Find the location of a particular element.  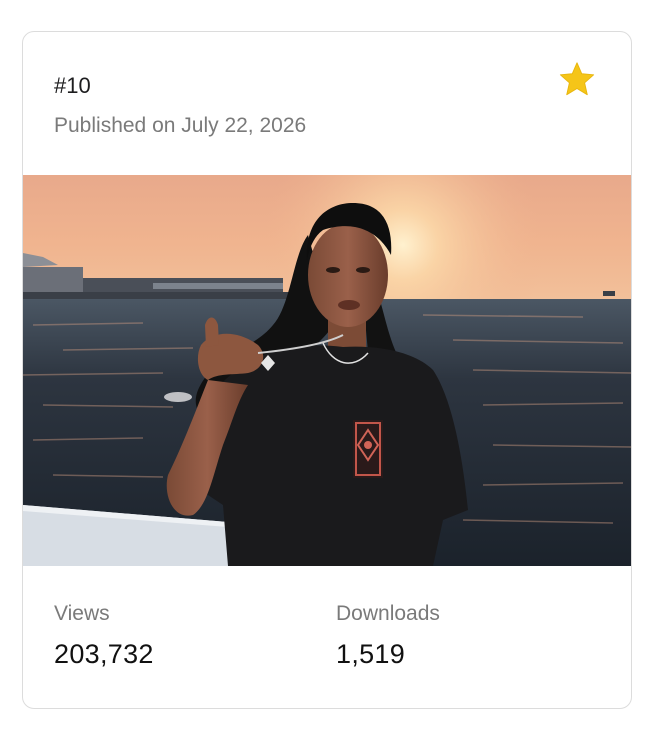

views-label: Views is located at coordinates (82, 613).